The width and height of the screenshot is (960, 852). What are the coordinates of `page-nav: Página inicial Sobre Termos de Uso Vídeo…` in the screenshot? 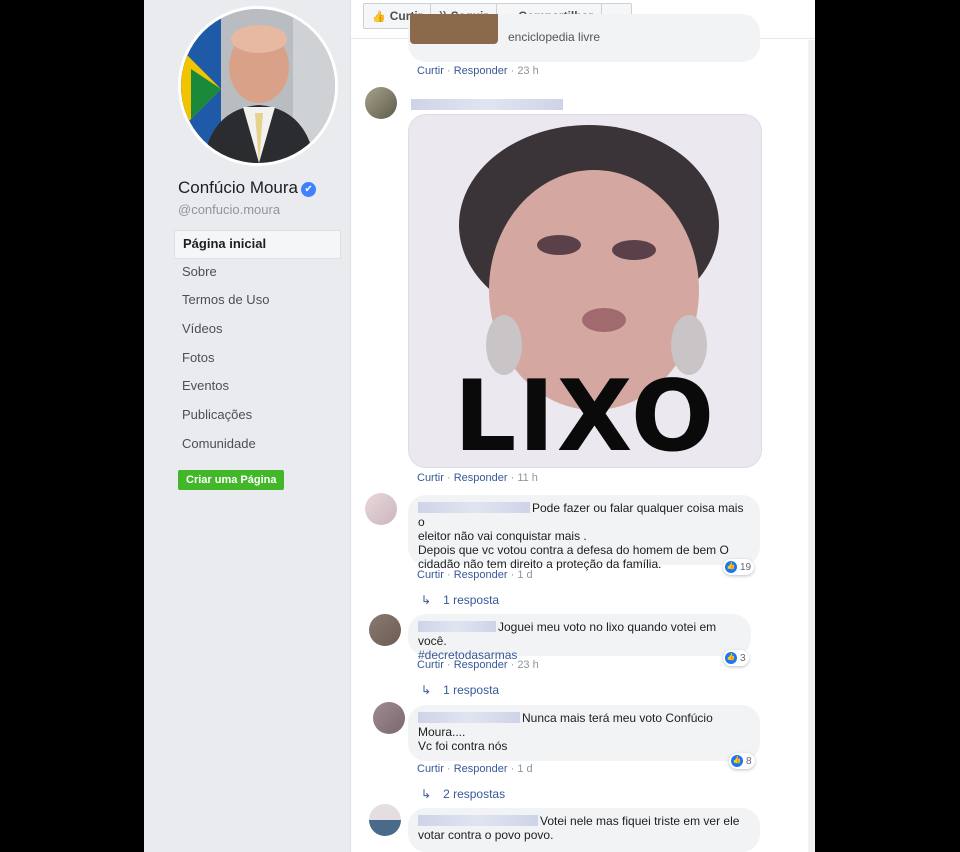 It's located at (257, 345).